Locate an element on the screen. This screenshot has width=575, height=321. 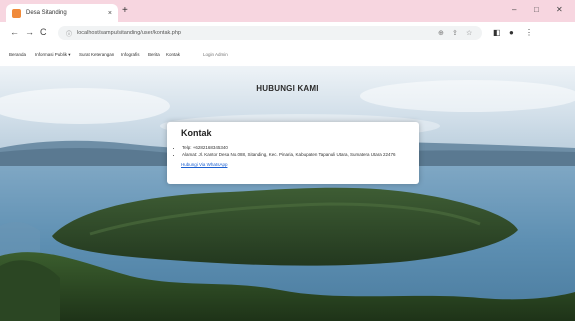
star-icon: ☆ is located at coordinates (469, 33).